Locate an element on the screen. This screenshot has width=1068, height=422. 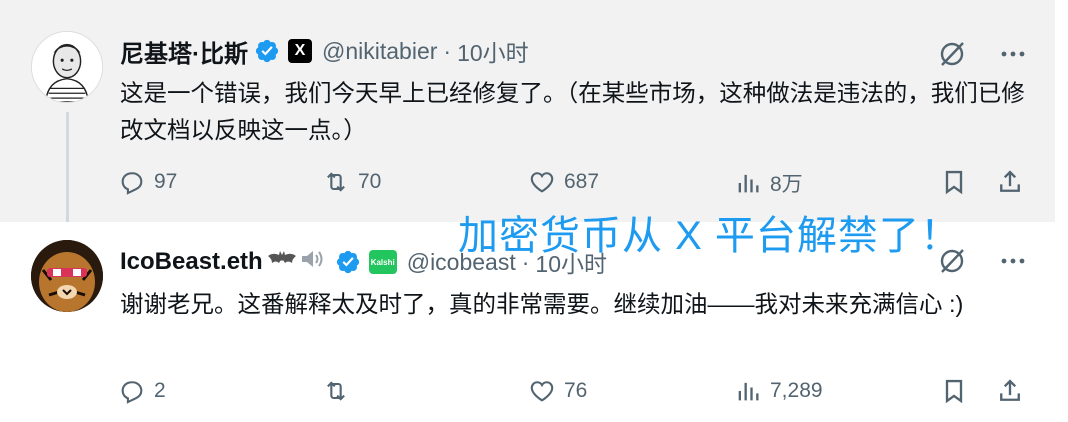
tweet-header: 尼基塔·比斯 X @nikitabier · 10小时 is located at coordinates (324, 51).